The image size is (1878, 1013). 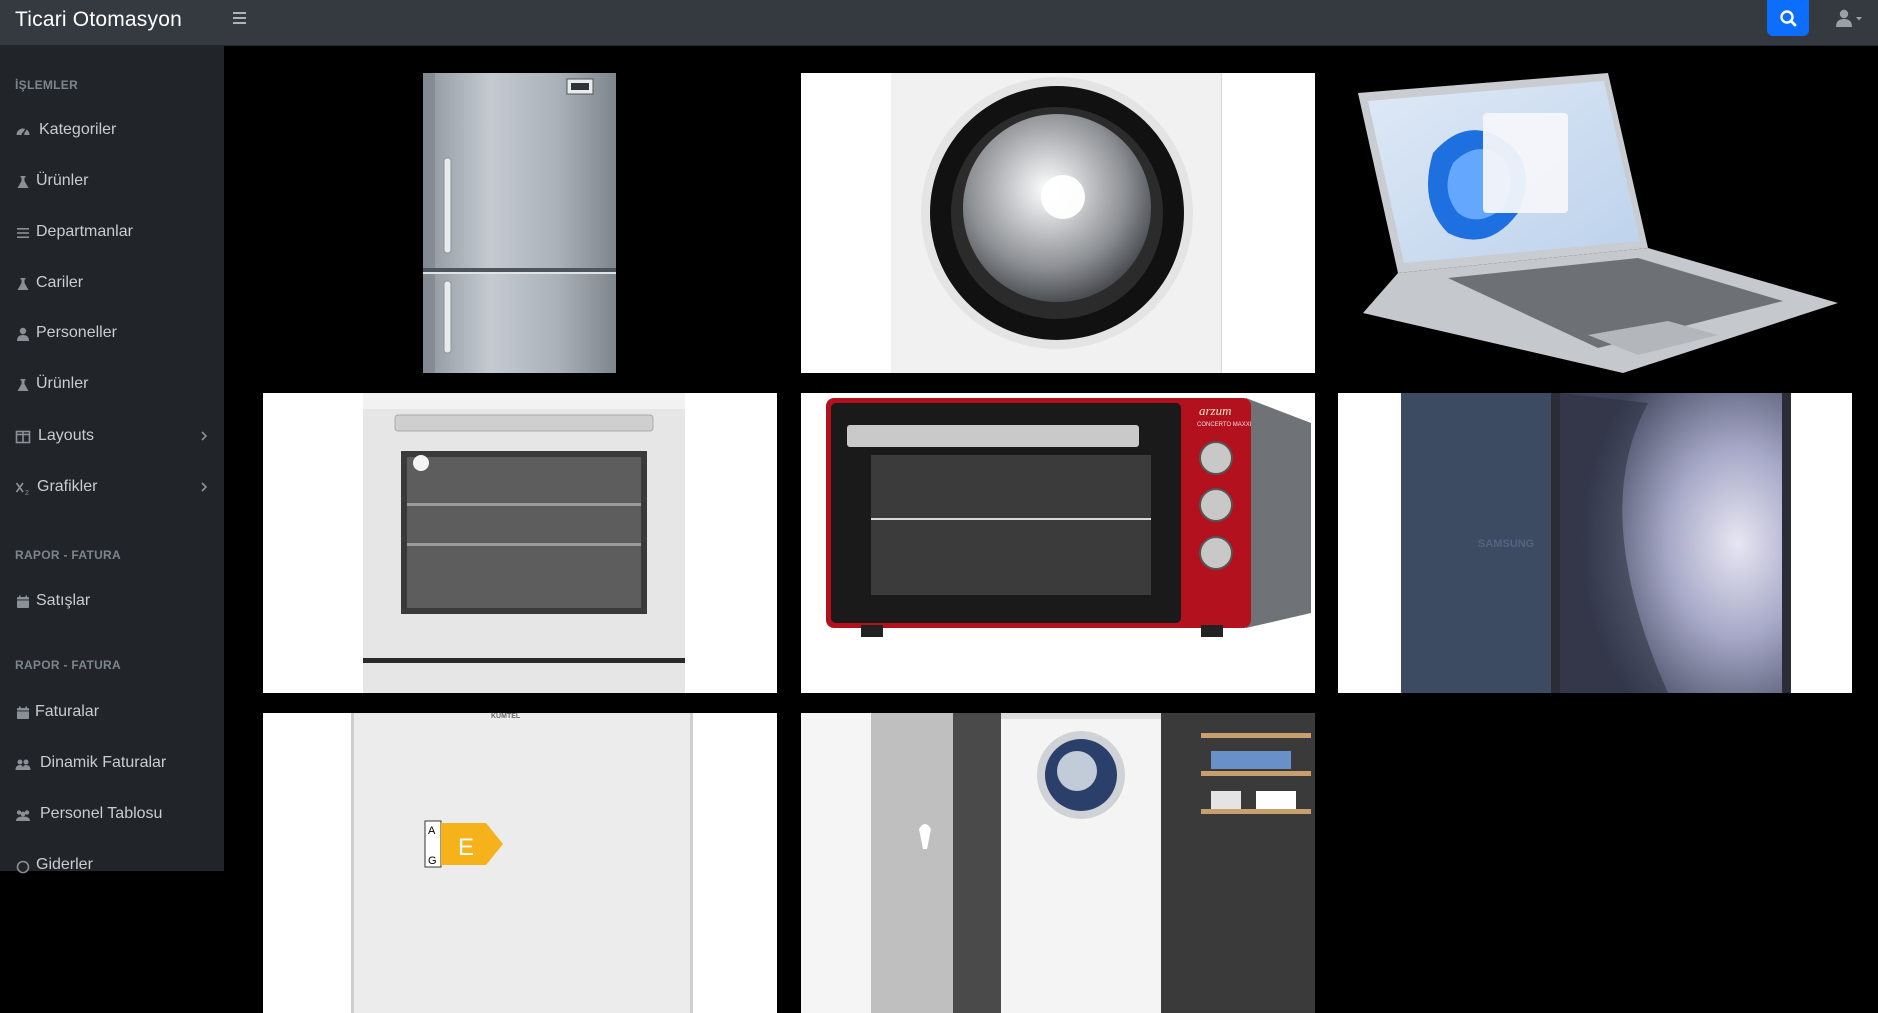 I want to click on refrigerator-image, so click(x=519, y=223).